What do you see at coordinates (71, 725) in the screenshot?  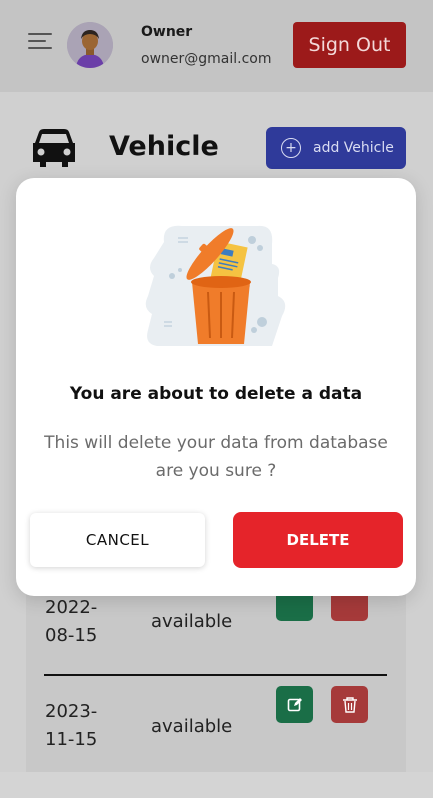 I see `row-date: 2023- 11-15` at bounding box center [71, 725].